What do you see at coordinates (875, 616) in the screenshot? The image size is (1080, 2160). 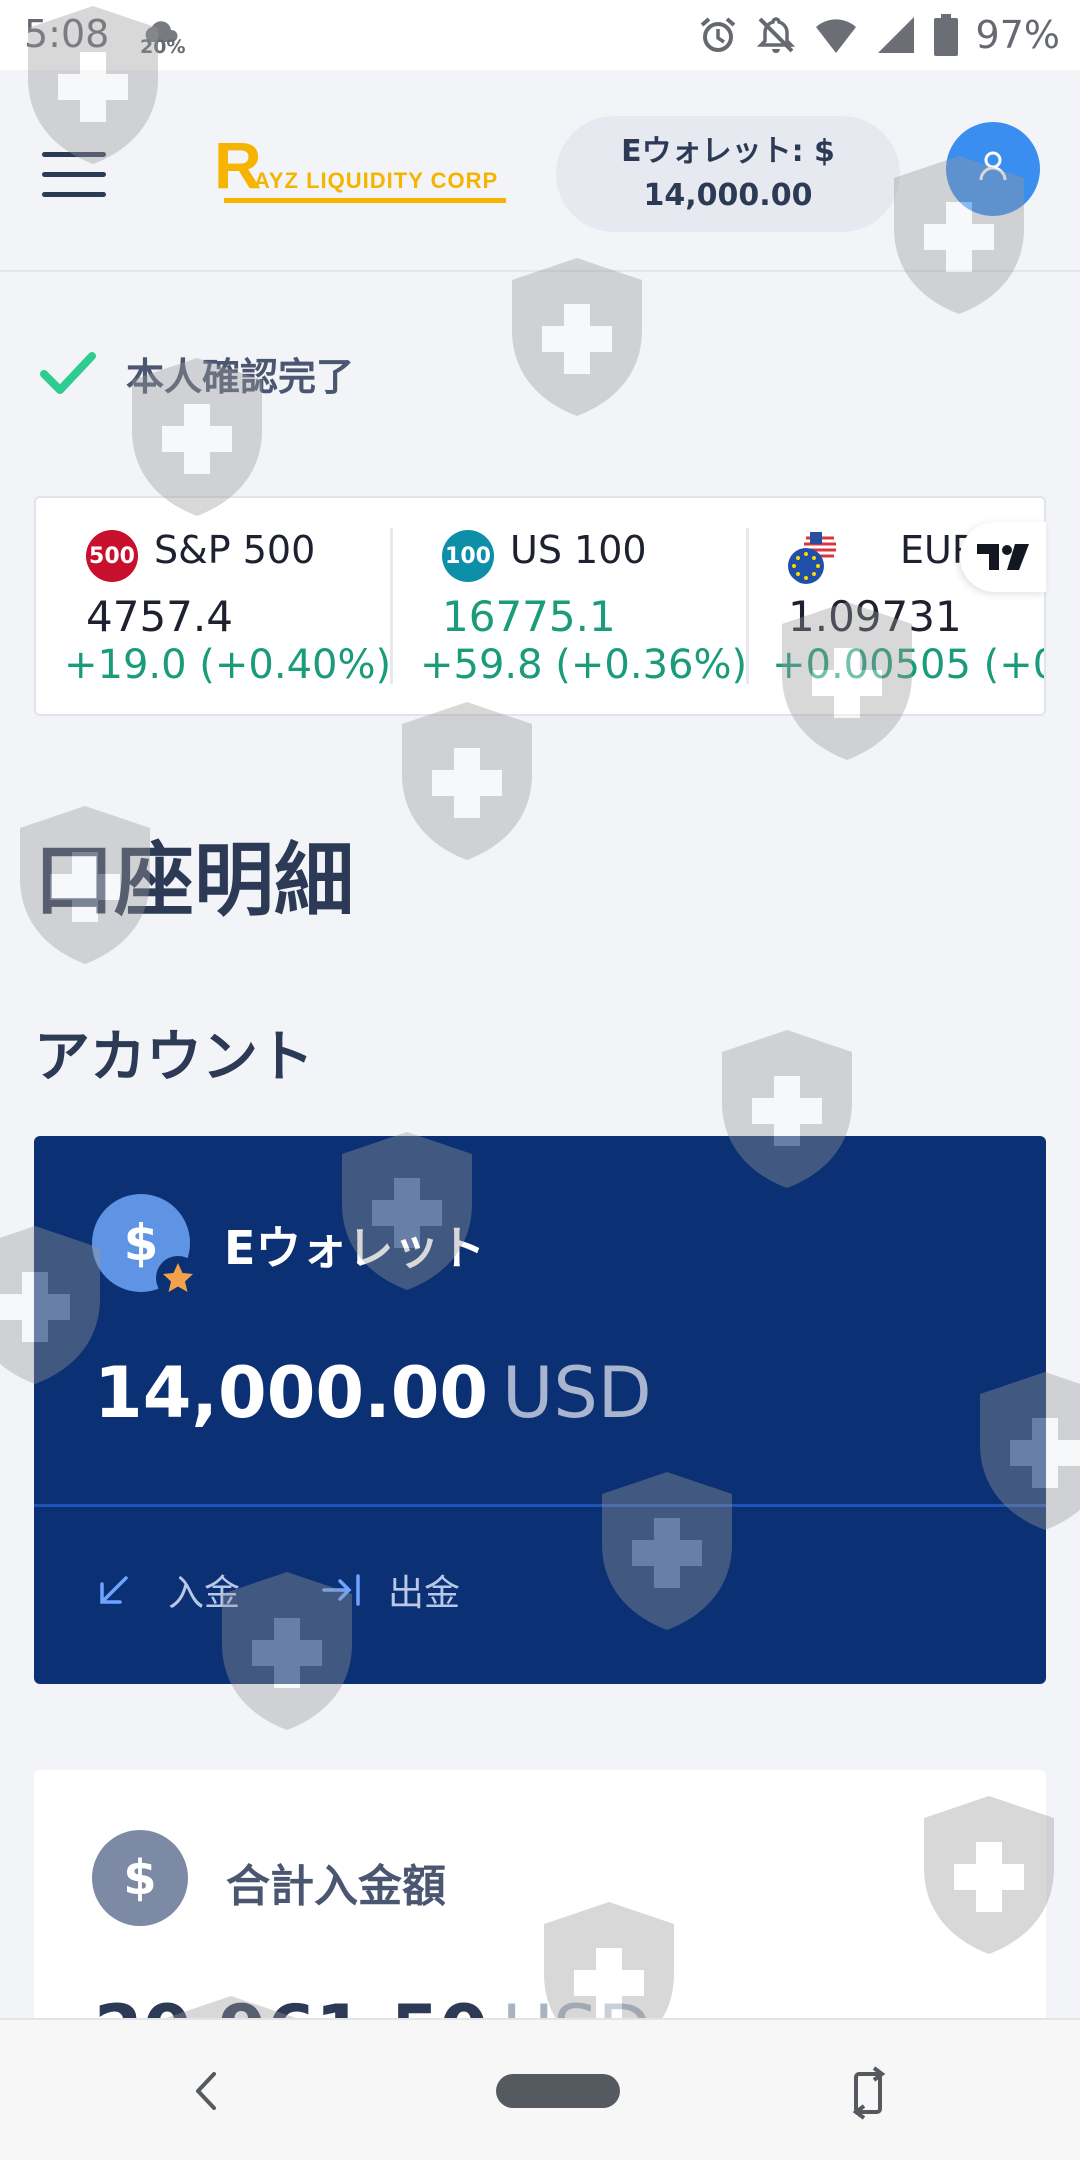 I see `ticker-price: 1.09731` at bounding box center [875, 616].